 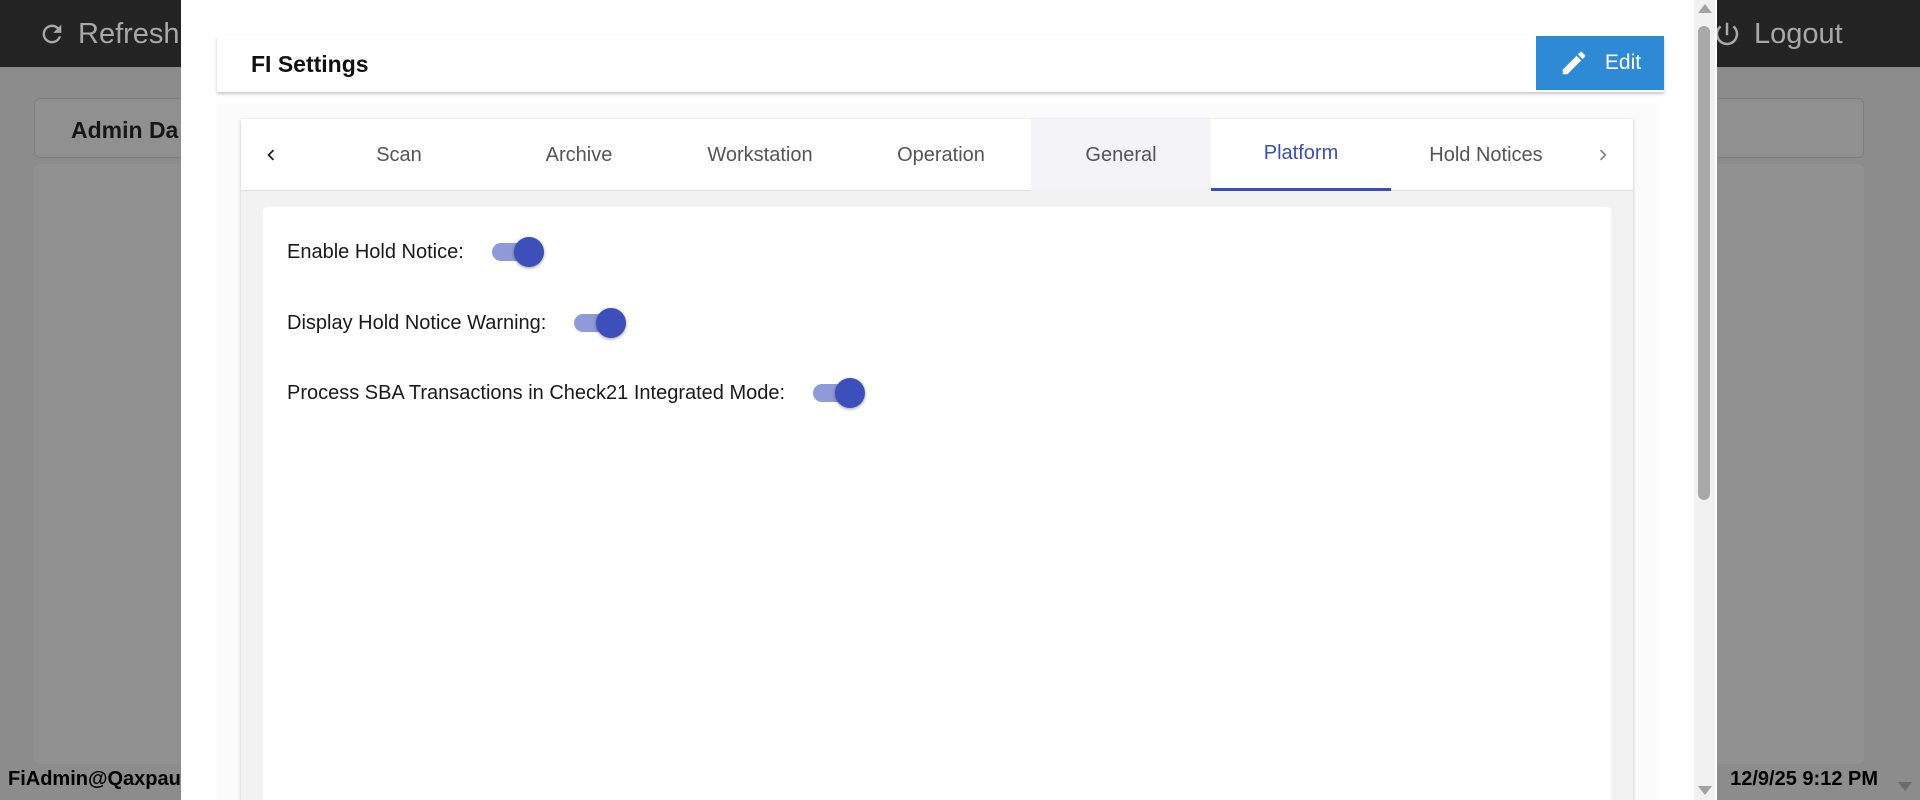 I want to click on scroll-up-arrow, so click(x=1705, y=8).